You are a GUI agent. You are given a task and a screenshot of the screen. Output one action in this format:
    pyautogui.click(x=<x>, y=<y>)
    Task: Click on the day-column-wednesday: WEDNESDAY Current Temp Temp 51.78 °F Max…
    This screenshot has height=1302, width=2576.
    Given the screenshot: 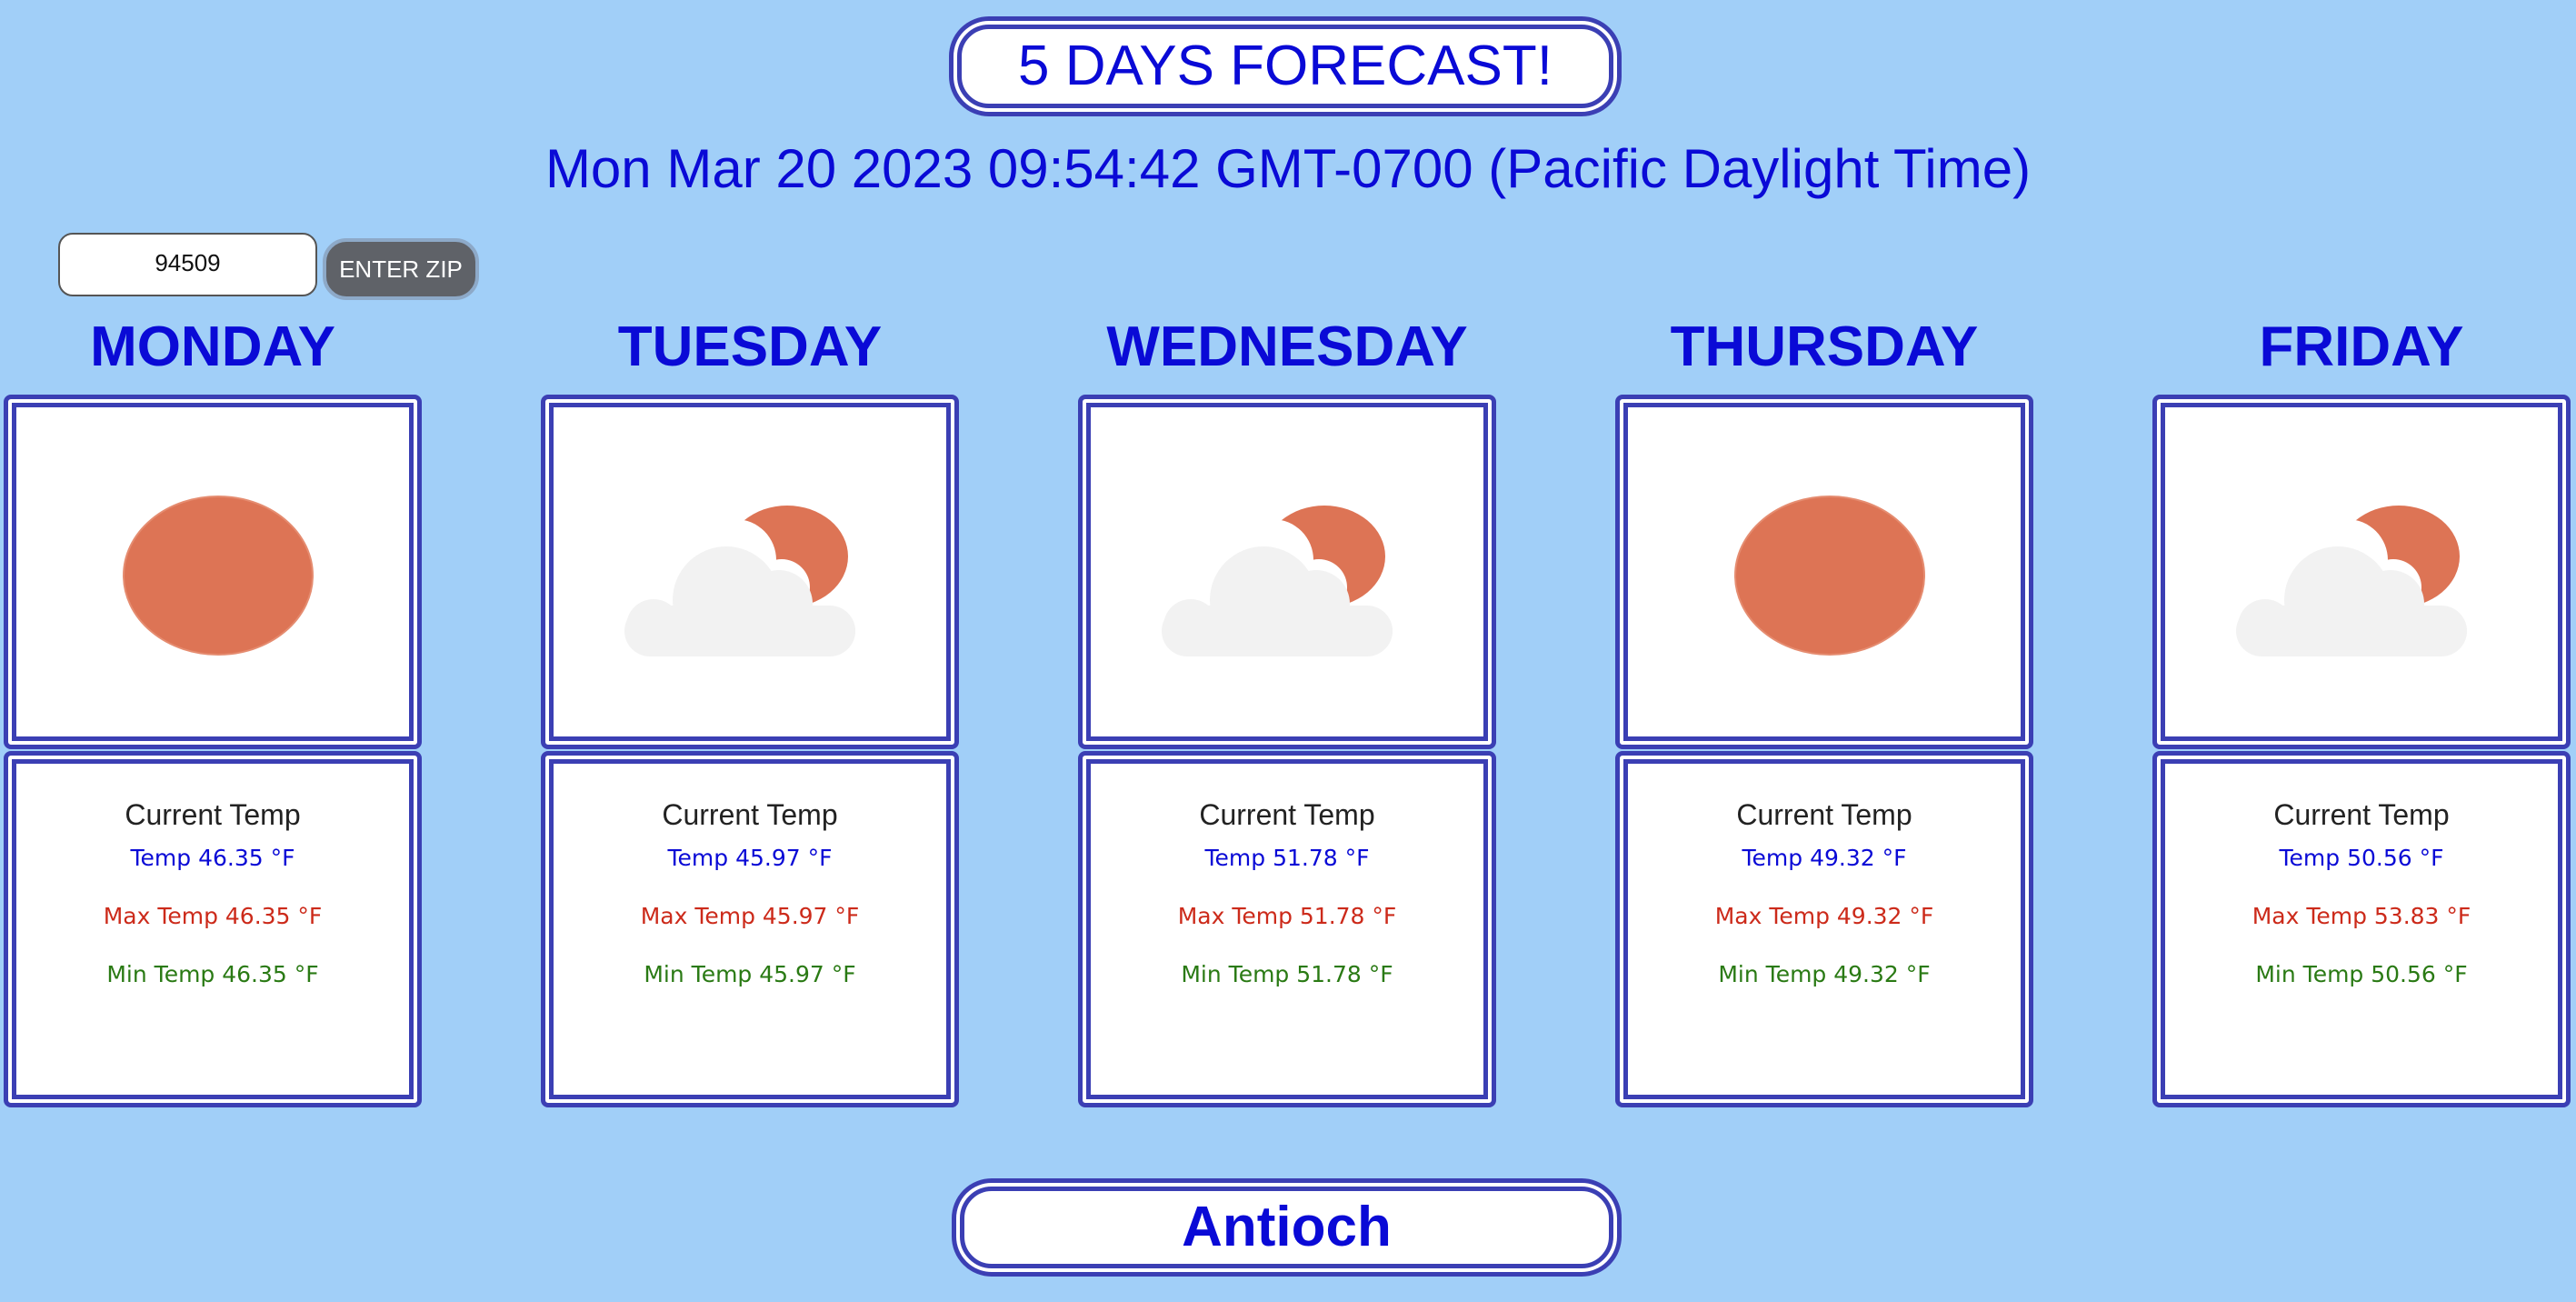 What is the action you would take?
    pyautogui.click(x=1287, y=711)
    